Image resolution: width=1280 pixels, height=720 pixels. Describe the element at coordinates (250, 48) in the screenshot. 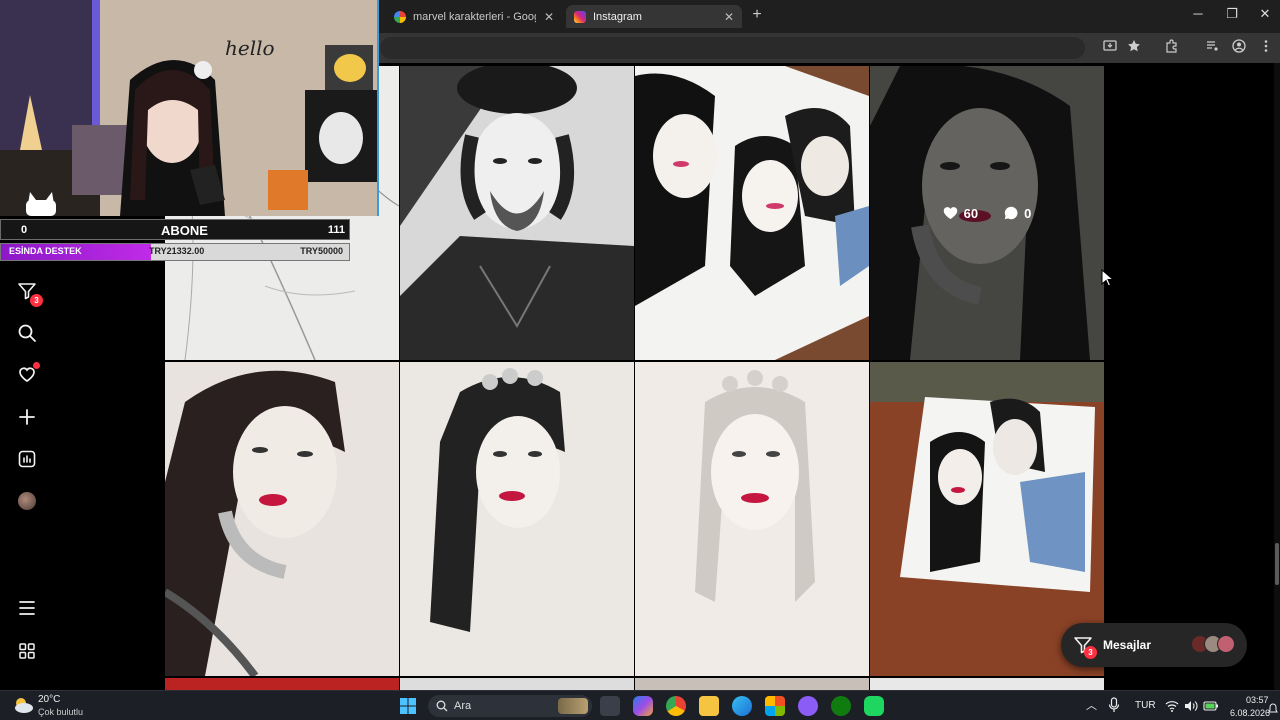

I see `wall-hello-text: hello` at that location.